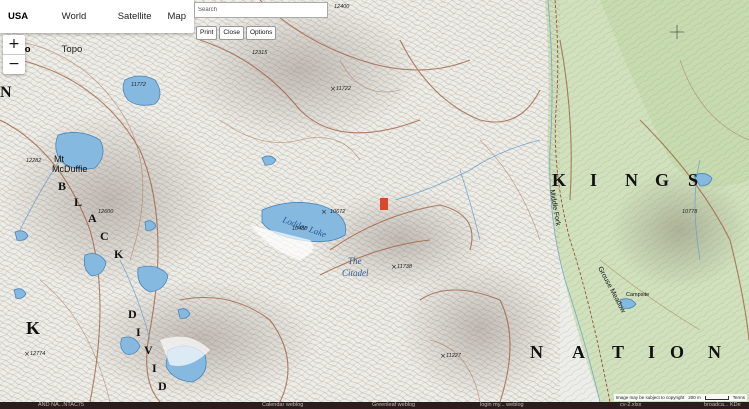  Describe the element at coordinates (138, 85) in the screenshot. I see `elev-11772: 11772` at that location.